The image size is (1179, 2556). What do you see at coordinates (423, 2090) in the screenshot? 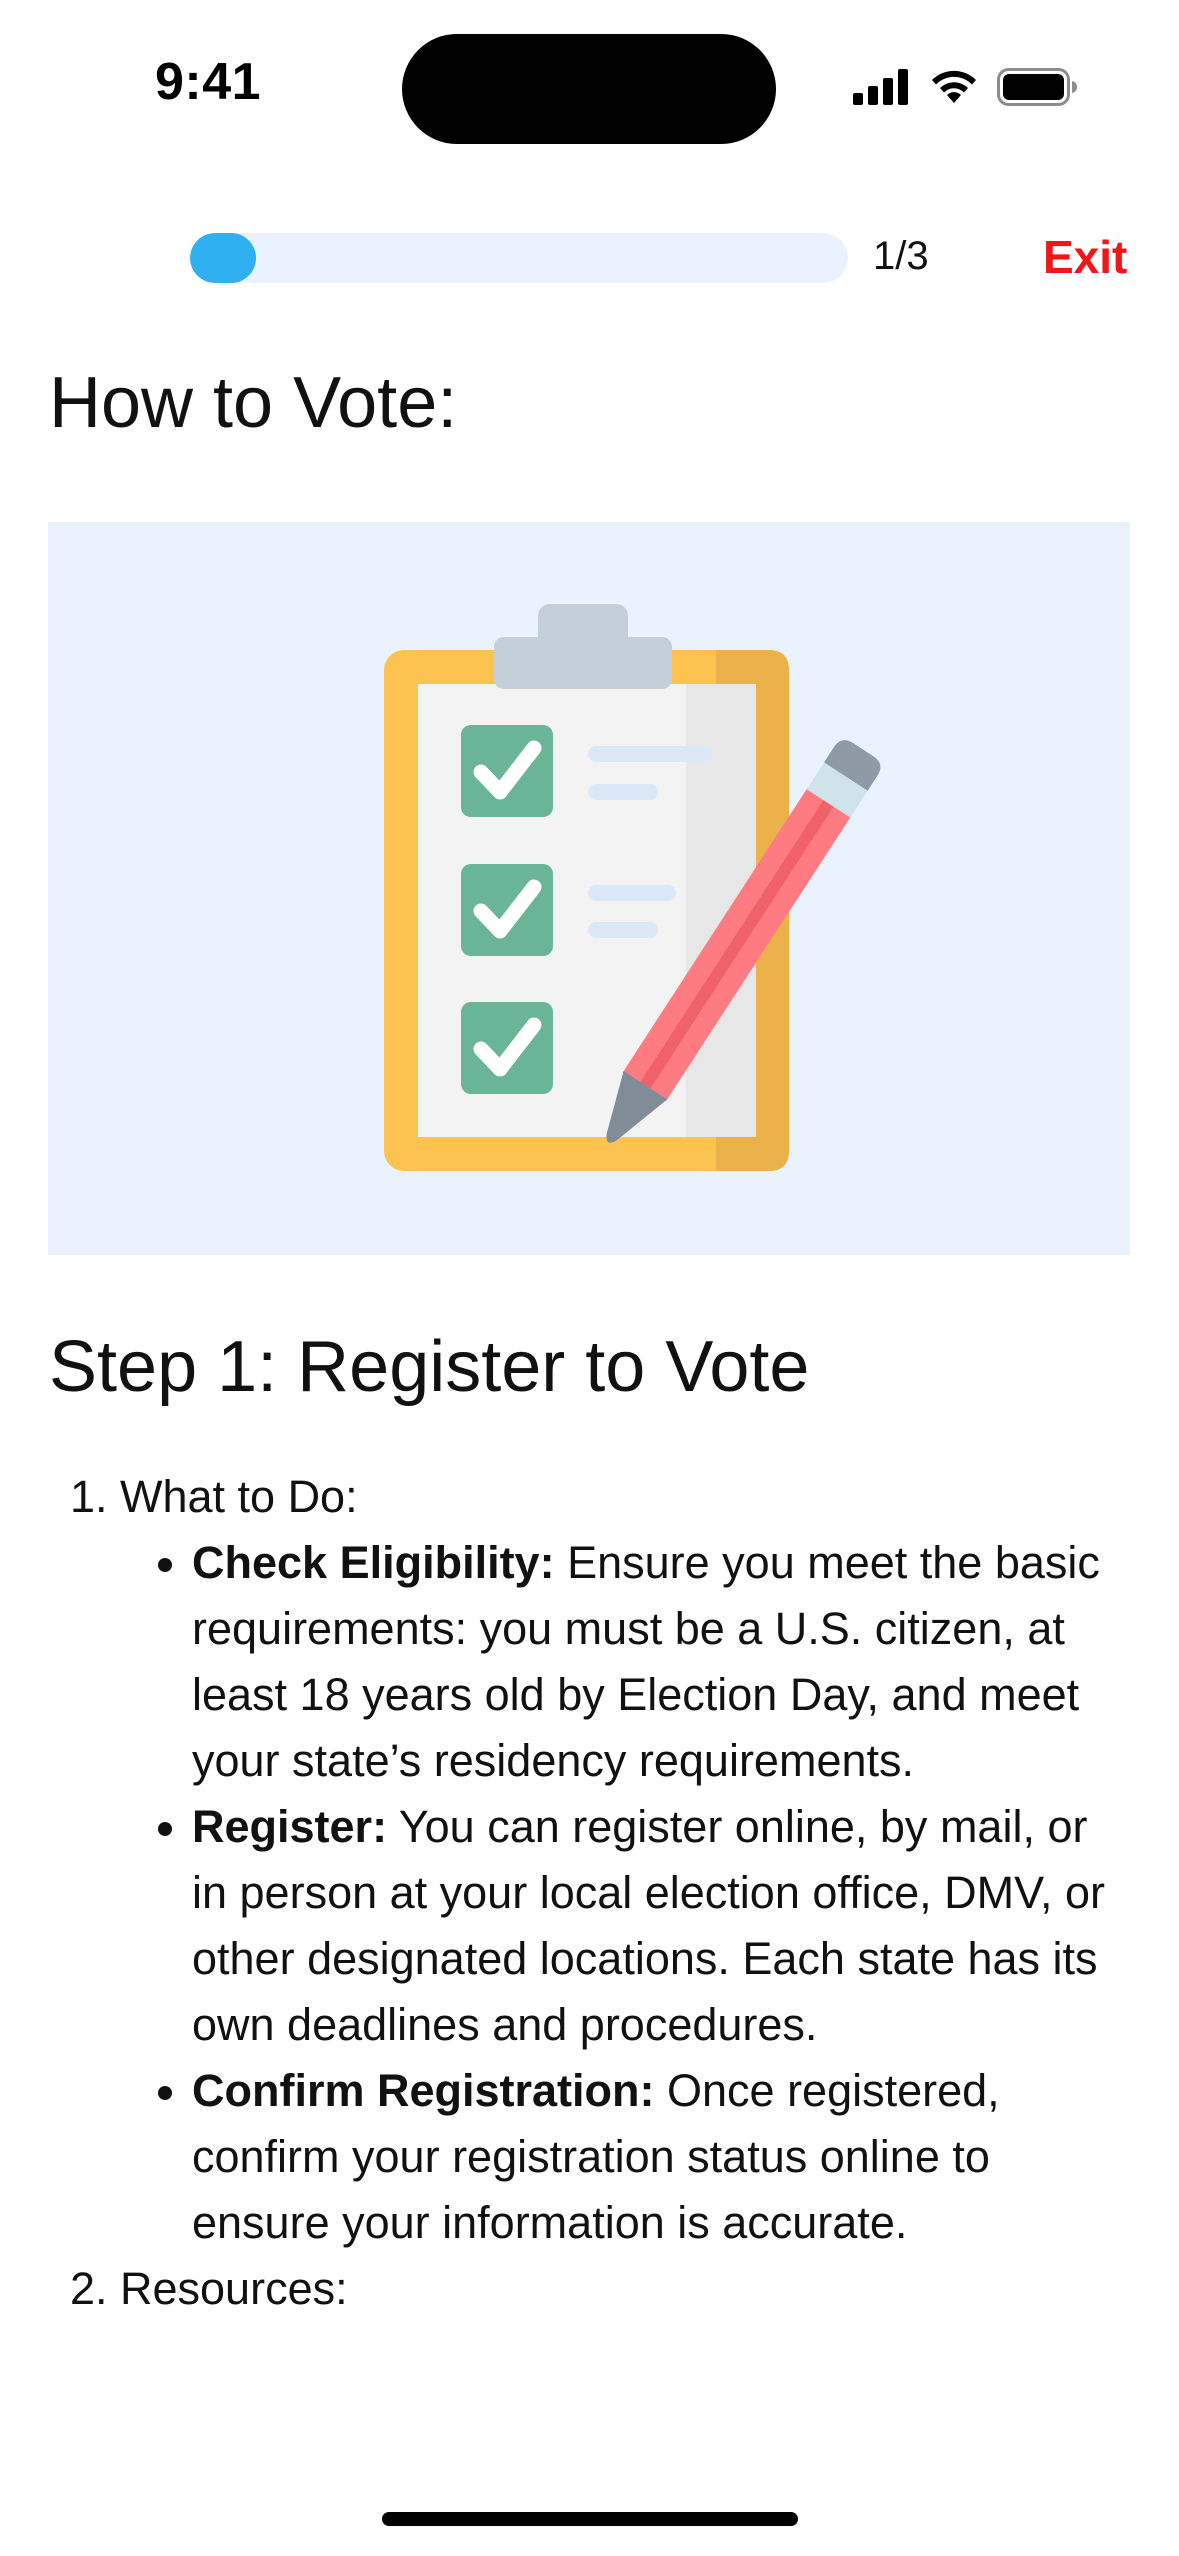
I see `bullet-heading: Confirm Registration:` at bounding box center [423, 2090].